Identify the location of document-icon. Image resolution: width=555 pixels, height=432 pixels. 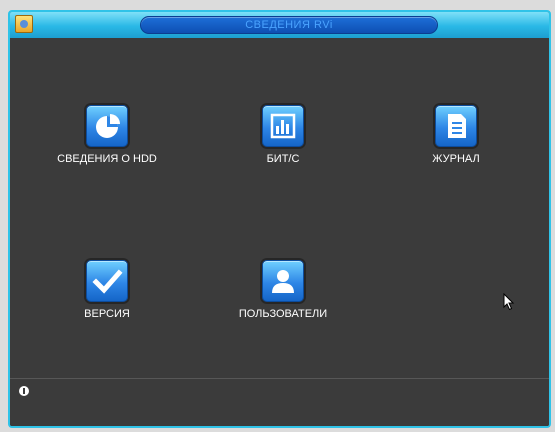
(456, 126).